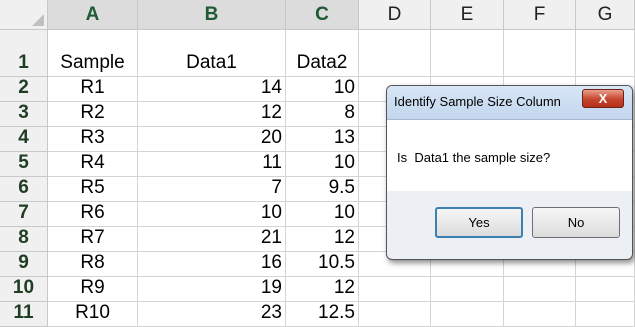  What do you see at coordinates (322, 189) in the screenshot?
I see `cell-c6: 9.5` at bounding box center [322, 189].